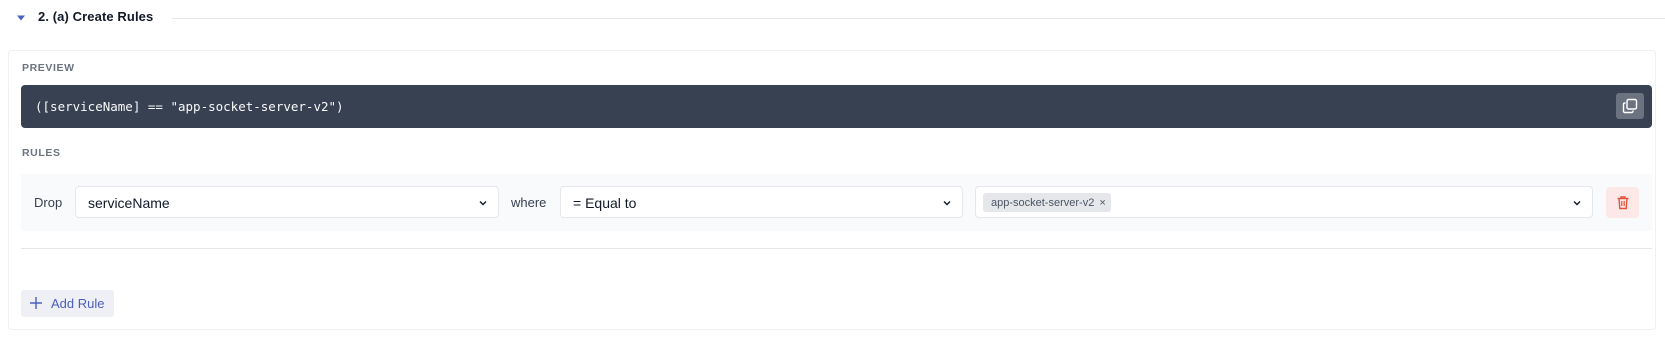 This screenshot has width=1665, height=337. What do you see at coordinates (21, 18) in the screenshot?
I see `caret-down-icon` at bounding box center [21, 18].